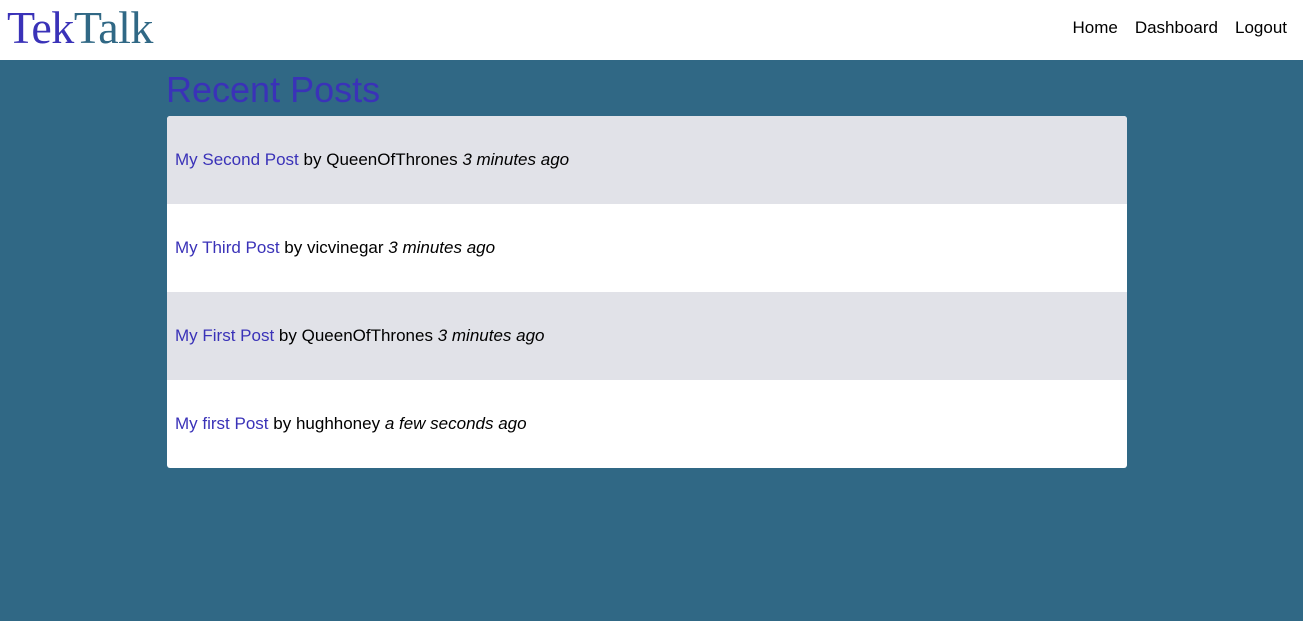 This screenshot has height=621, width=1303. I want to click on post-author: hughhoney, so click(338, 423).